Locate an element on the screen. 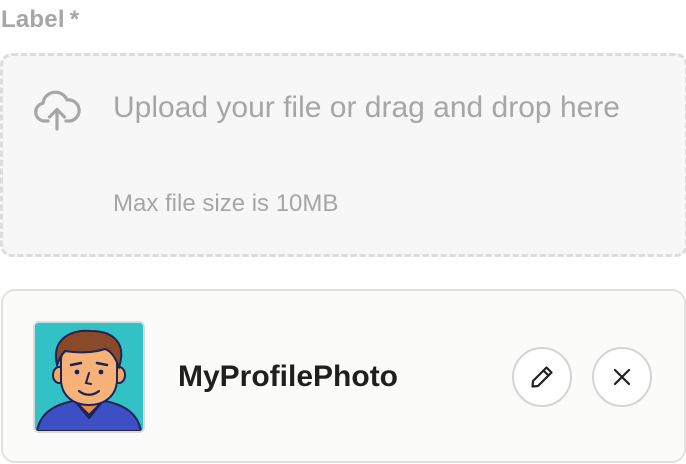  pencil-icon is located at coordinates (542, 377).